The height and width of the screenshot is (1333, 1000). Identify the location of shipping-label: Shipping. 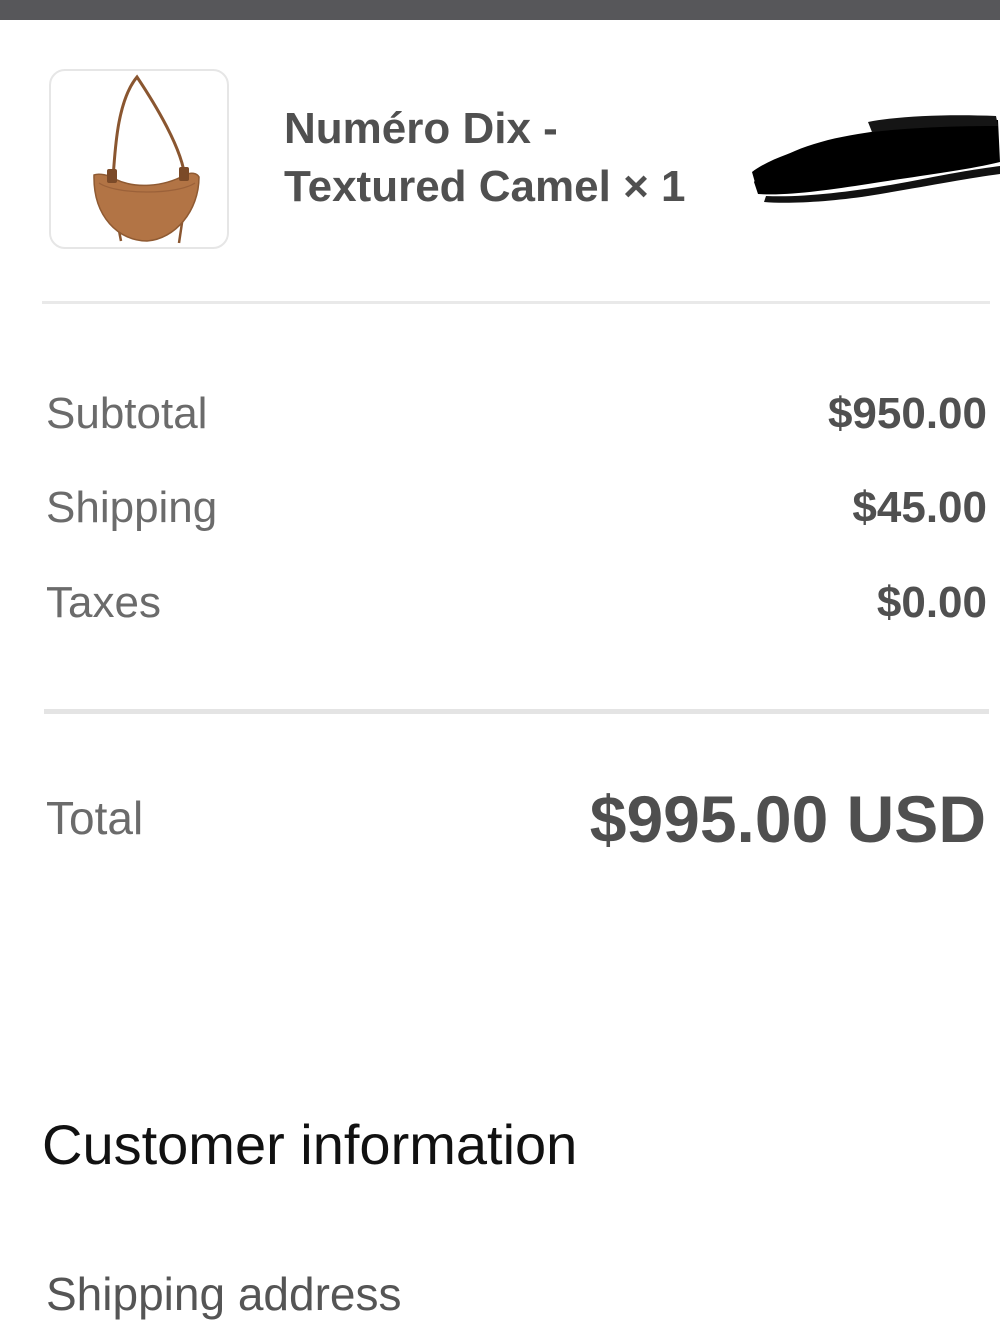
(132, 507).